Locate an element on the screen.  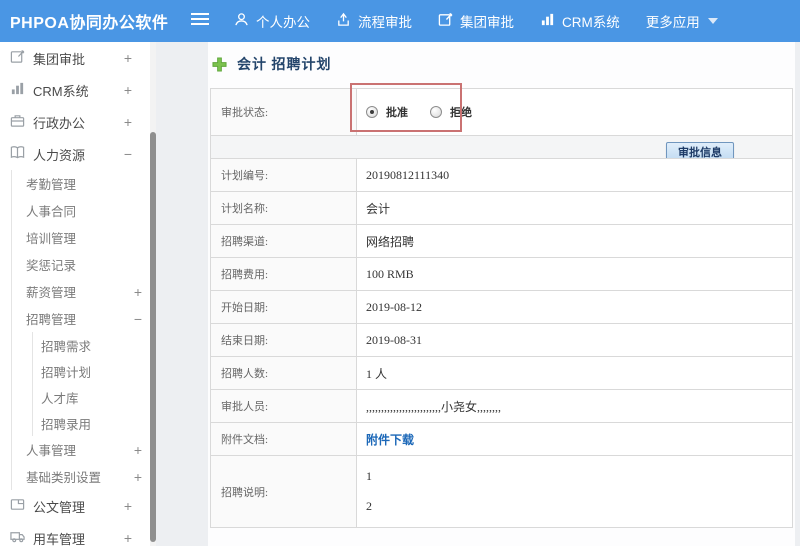
table-row: 招聘人数: 1 人 is located at coordinates (501, 373).